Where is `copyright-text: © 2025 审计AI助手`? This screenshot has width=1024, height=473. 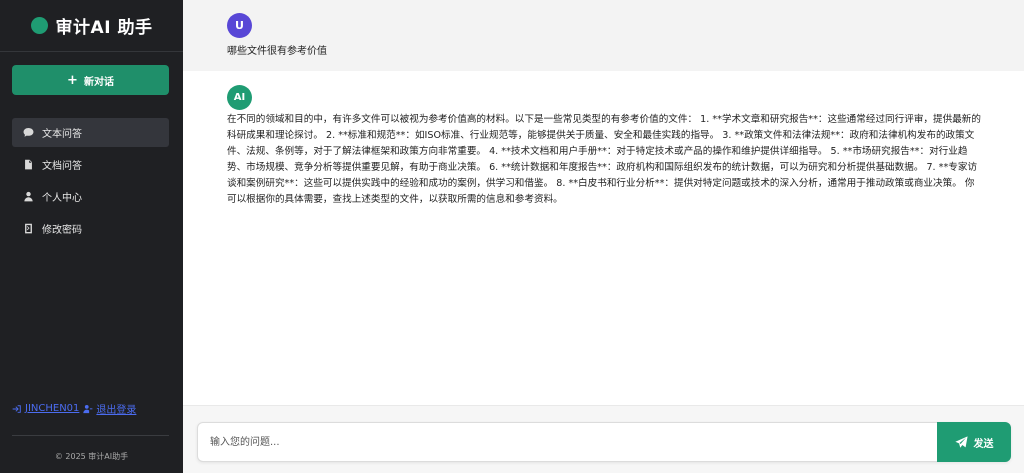 copyright-text: © 2025 审计AI助手 is located at coordinates (91, 456).